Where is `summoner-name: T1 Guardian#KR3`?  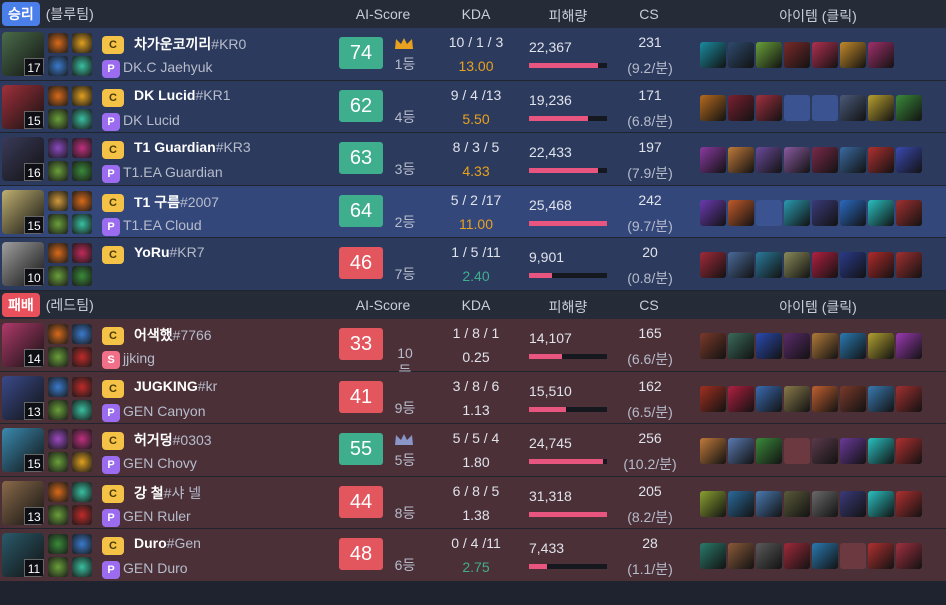
summoner-name: T1 Guardian#KR3 is located at coordinates (192, 147).